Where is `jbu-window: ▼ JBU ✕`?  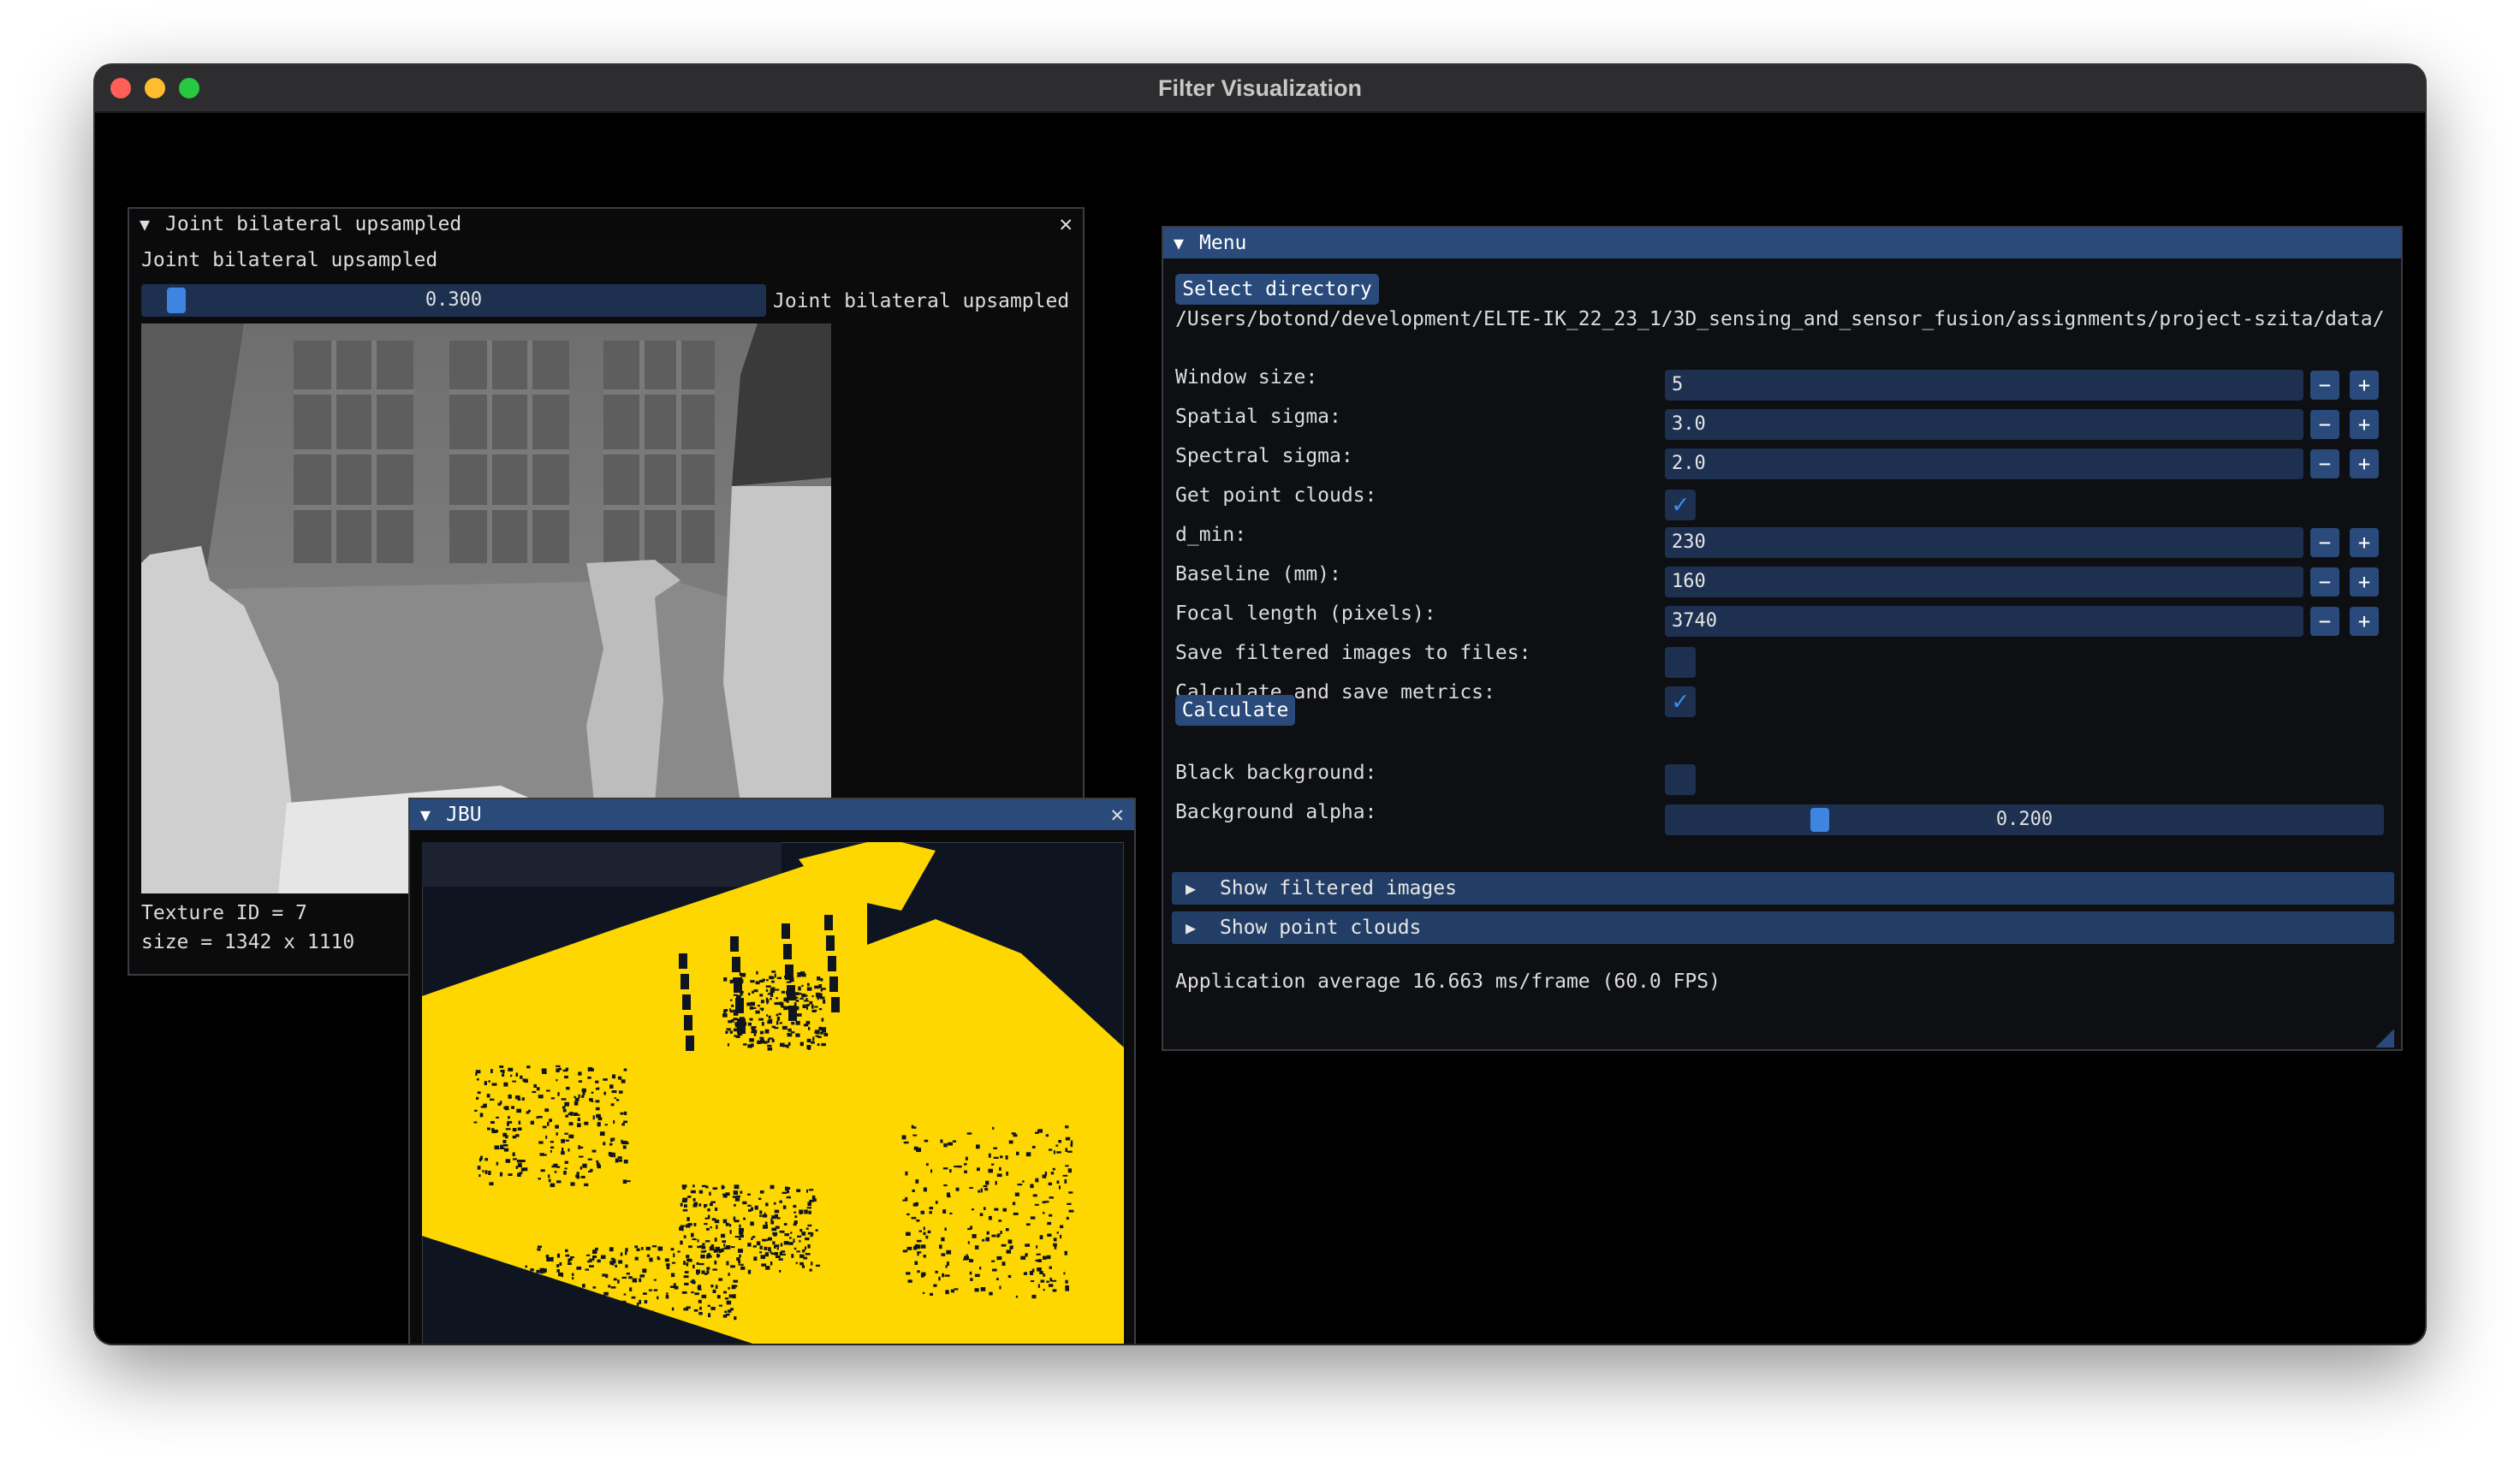 jbu-window: ▼ JBU ✕ is located at coordinates (772, 1071).